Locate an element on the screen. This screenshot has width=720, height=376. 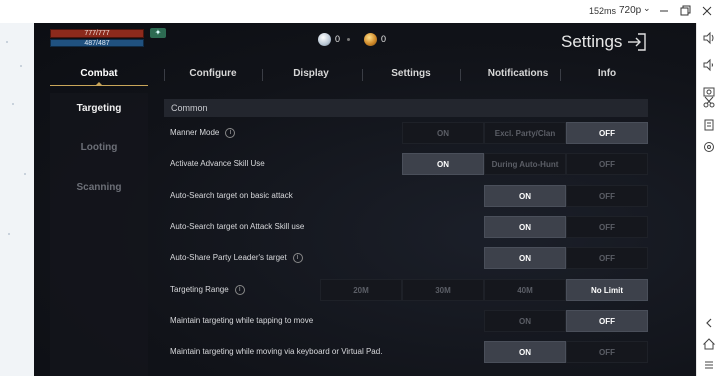
tab-info: Info is located at coordinates (607, 76).